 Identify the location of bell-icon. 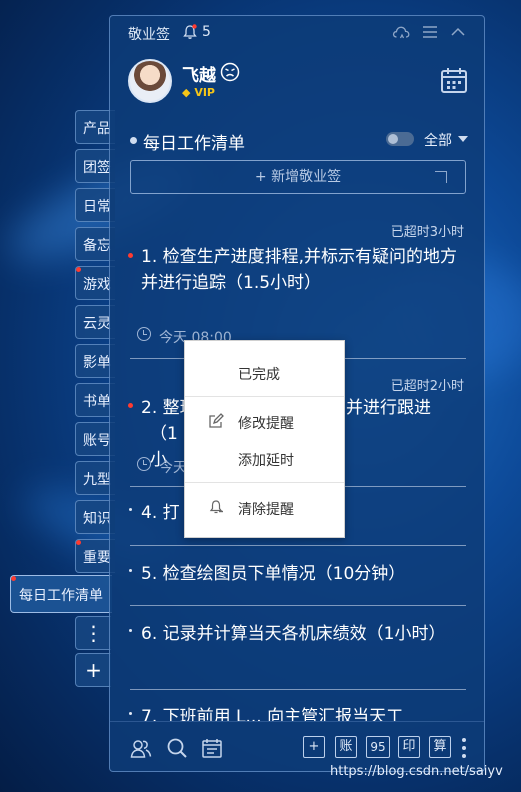
(190, 32).